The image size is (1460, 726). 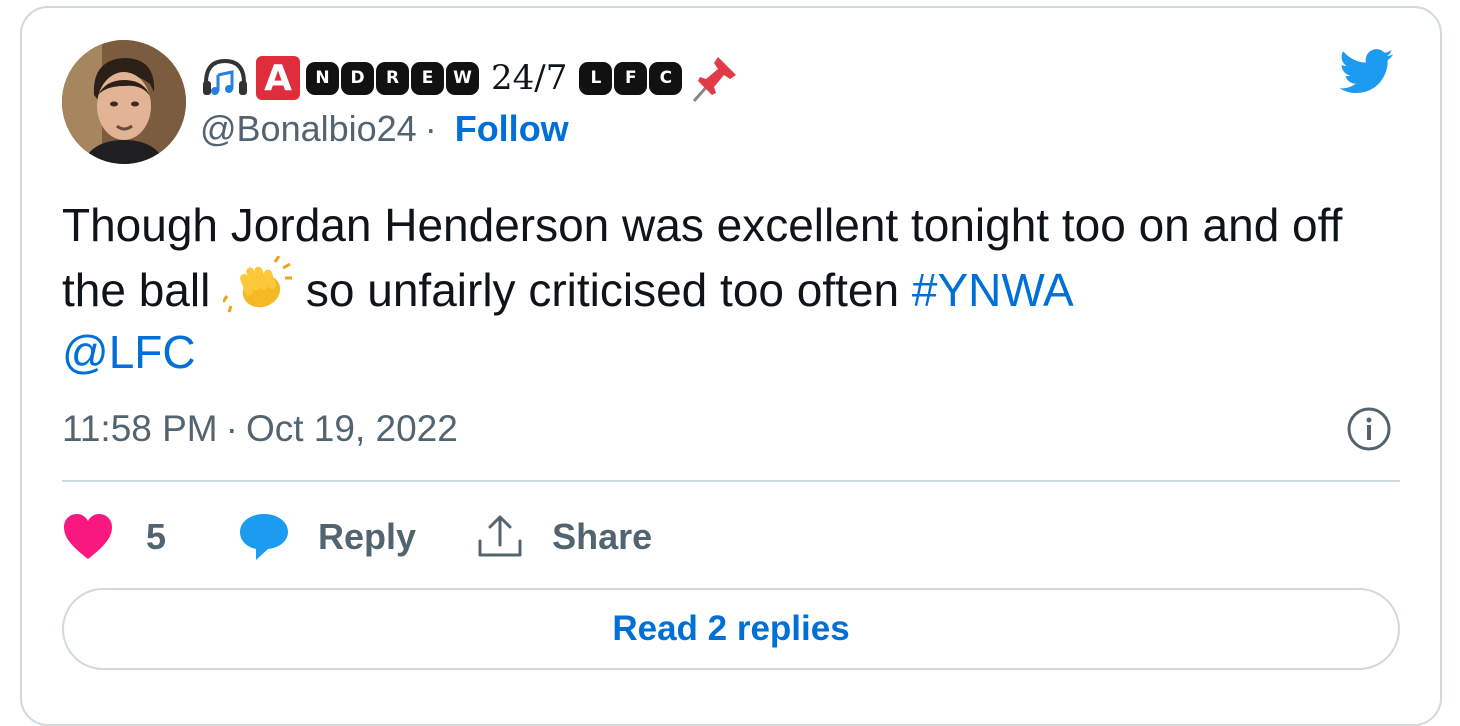 I want to click on clapping-hands-icon, so click(x=258, y=284).